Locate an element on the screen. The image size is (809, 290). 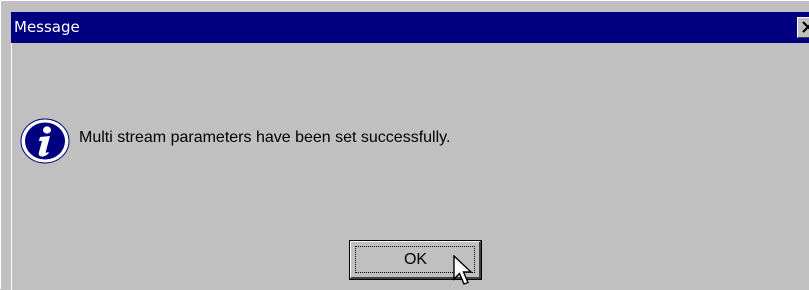
close-icon is located at coordinates (805, 27).